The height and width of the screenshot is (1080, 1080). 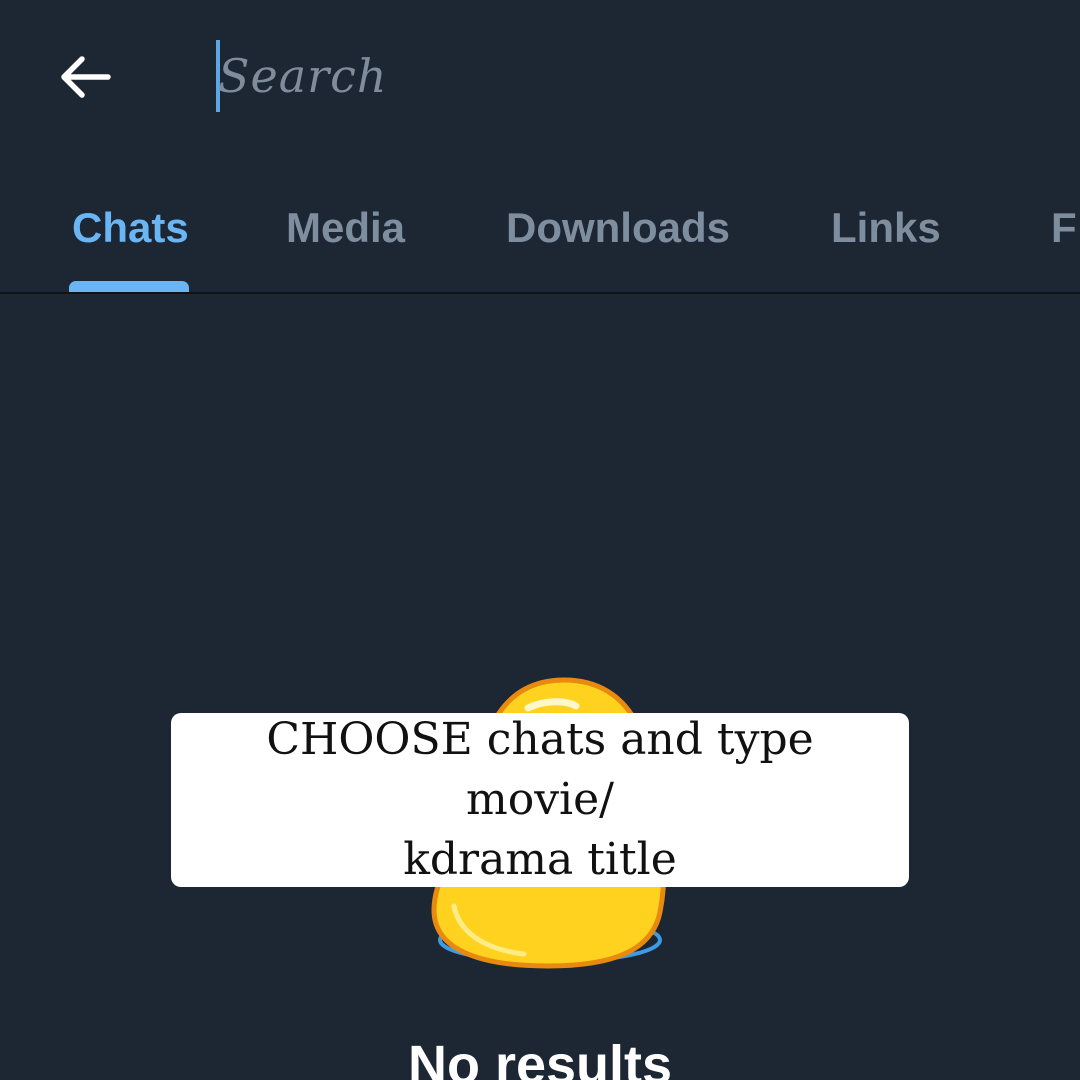 What do you see at coordinates (540, 1057) in the screenshot?
I see `no-results-message: No results` at bounding box center [540, 1057].